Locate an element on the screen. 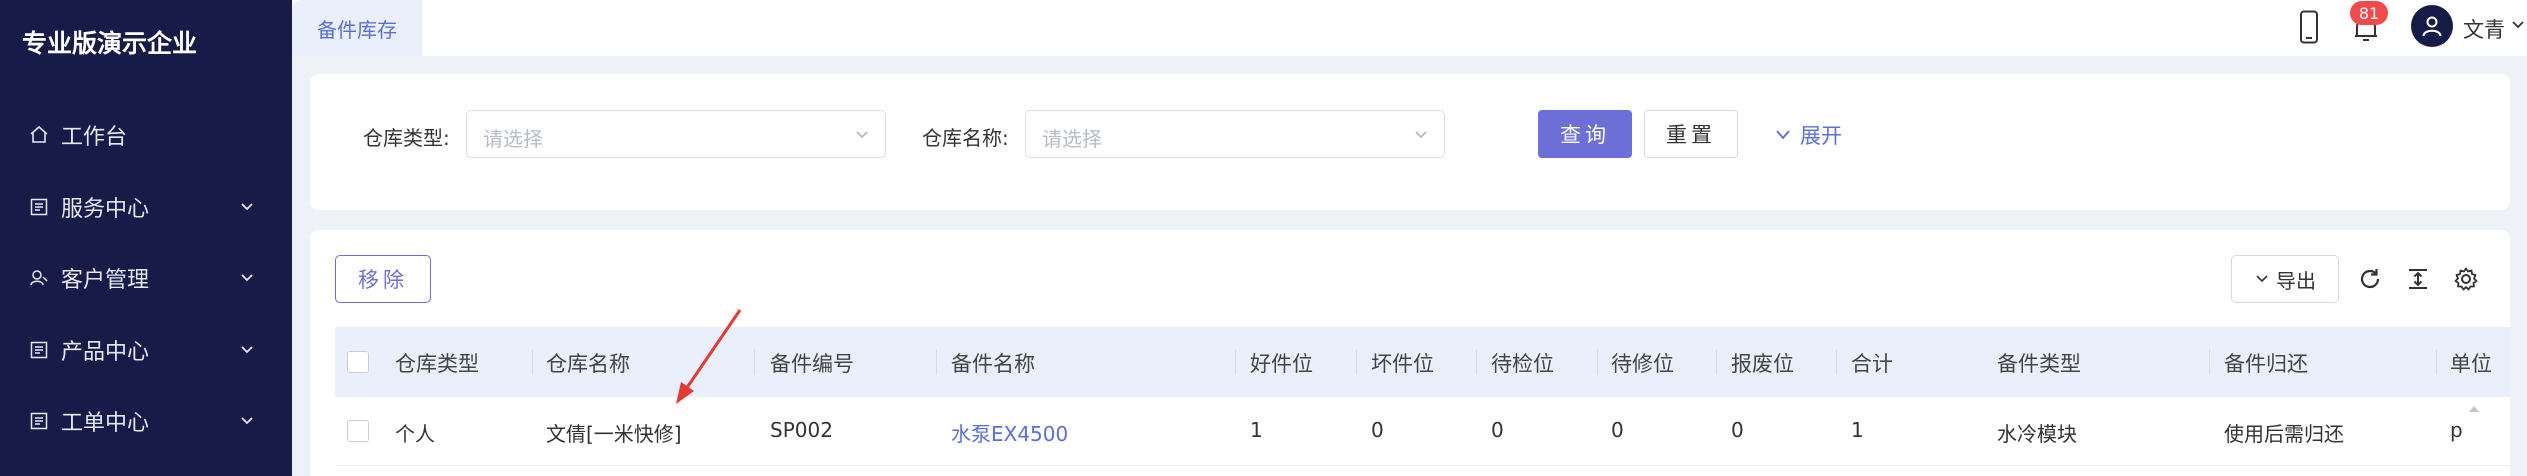 The width and height of the screenshot is (2527, 476). sidebar-item-label: 产品中心 is located at coordinates (105, 352).